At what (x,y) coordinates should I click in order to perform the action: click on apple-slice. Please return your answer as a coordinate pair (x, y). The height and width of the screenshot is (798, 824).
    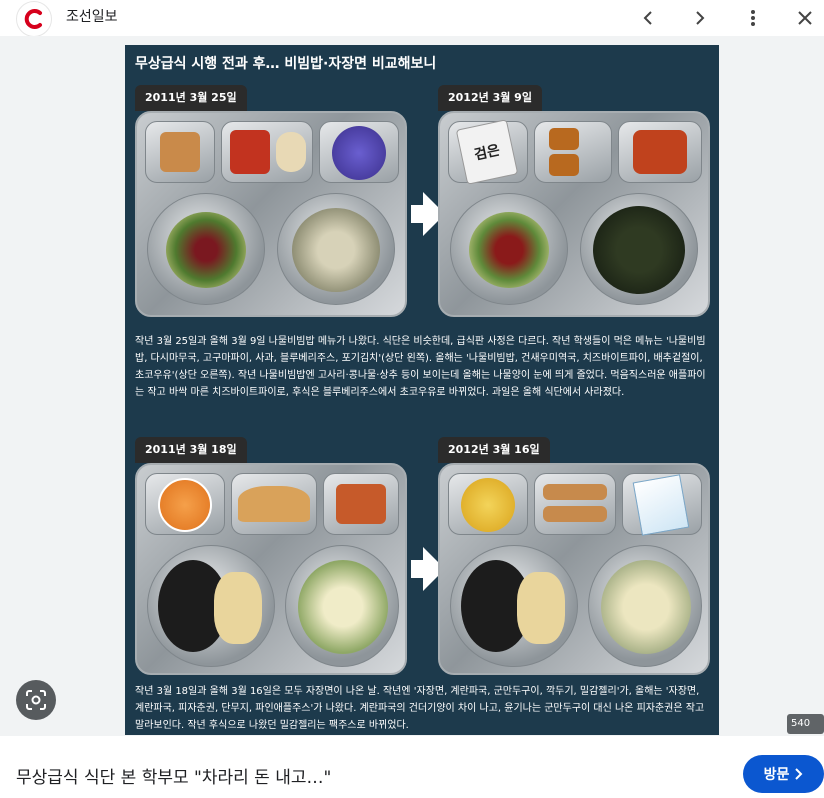
    Looking at the image, I should click on (291, 152).